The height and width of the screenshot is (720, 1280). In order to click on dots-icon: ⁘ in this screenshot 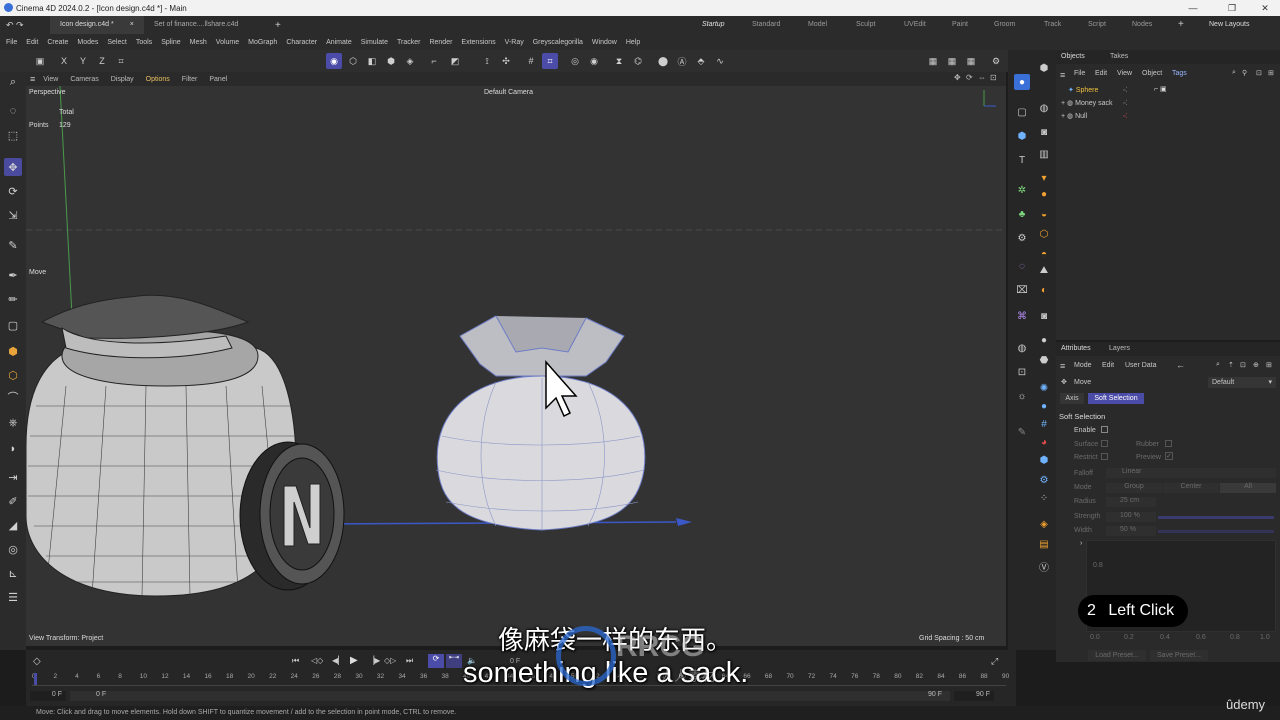, I will do `click(1044, 498)`.